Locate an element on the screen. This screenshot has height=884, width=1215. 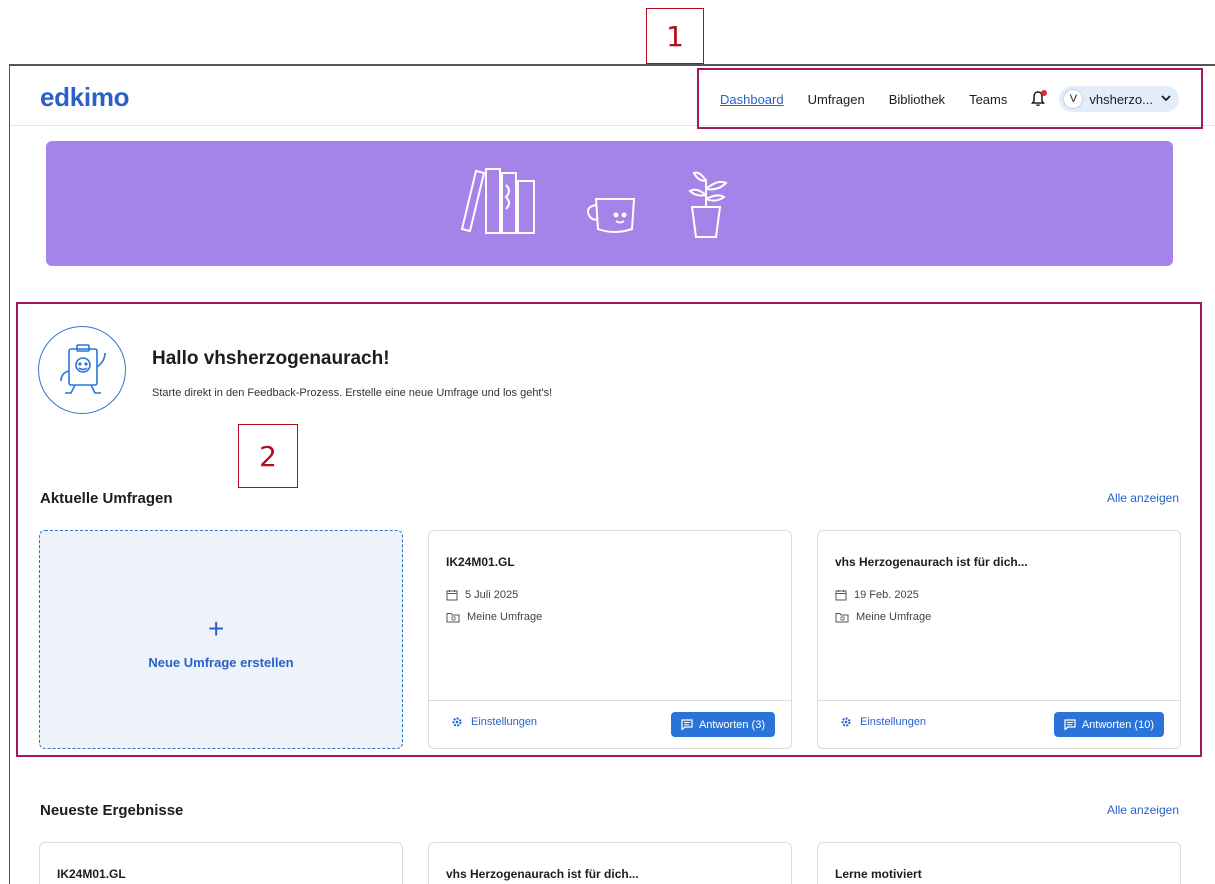
answers-label: Antworten (10) is located at coordinates (1117, 724).